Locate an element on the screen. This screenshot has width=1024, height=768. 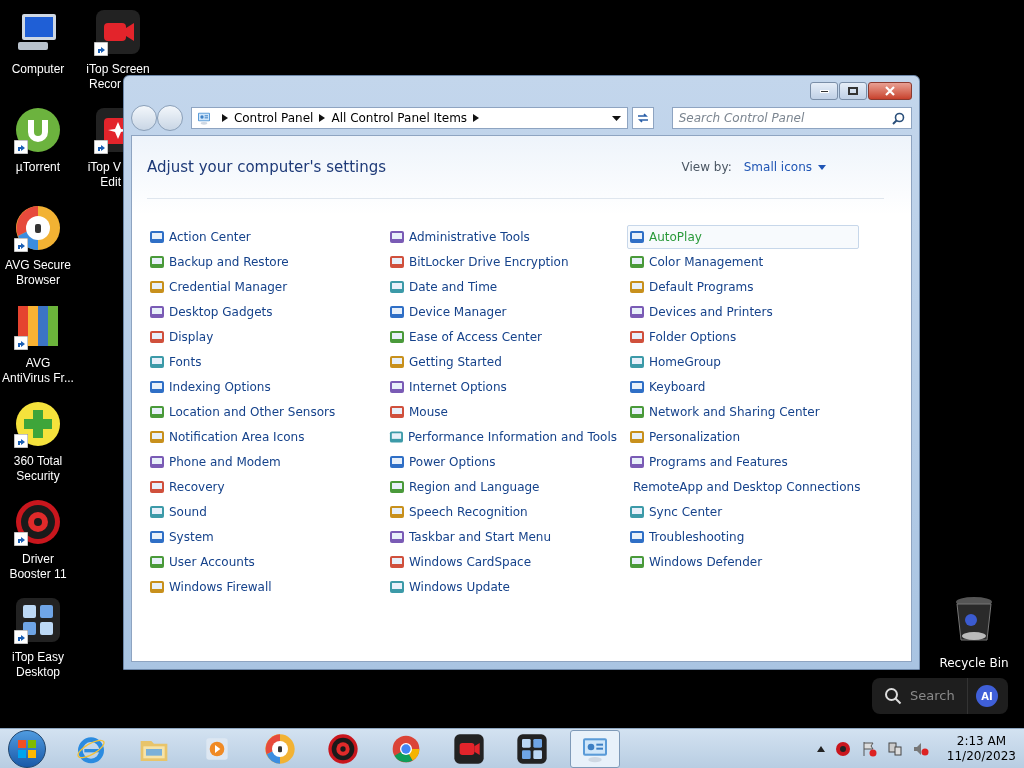
page-heading: Adjust your computer's settings is located at coordinates (267, 167).